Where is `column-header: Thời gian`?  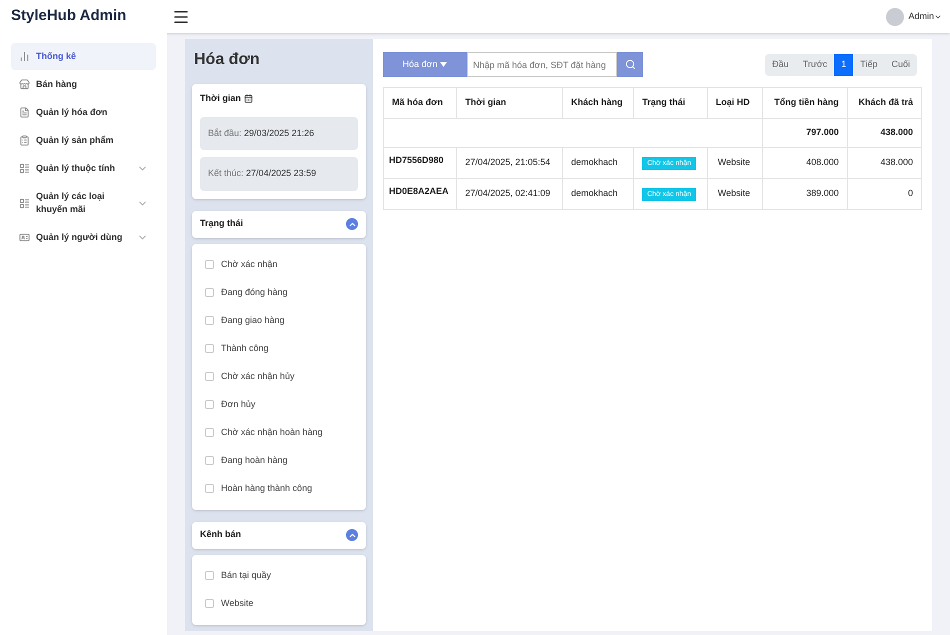 column-header: Thời gian is located at coordinates (509, 103).